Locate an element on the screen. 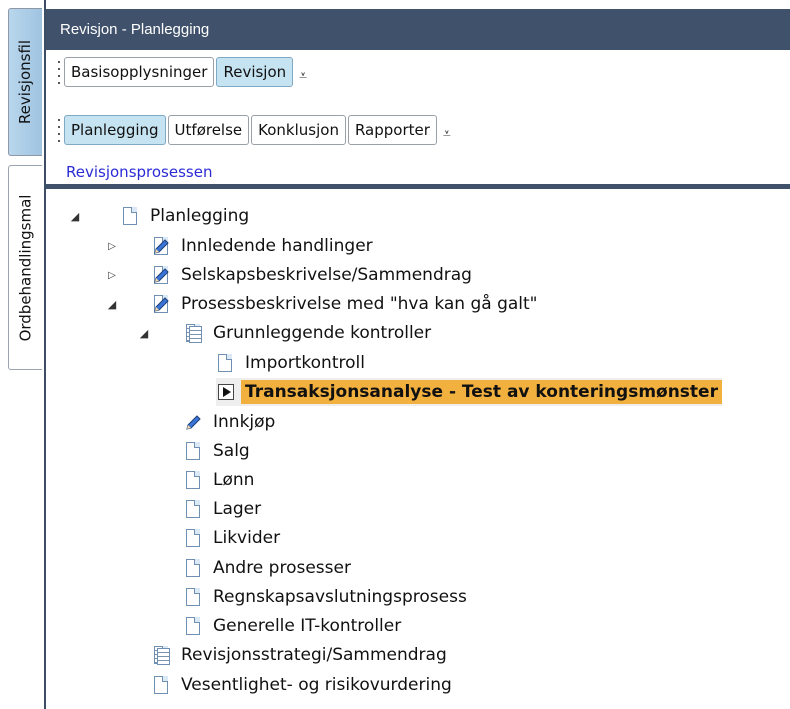  tree-item-label: Prosessbeskrivelse med "hva kan gå galt" is located at coordinates (359, 304).